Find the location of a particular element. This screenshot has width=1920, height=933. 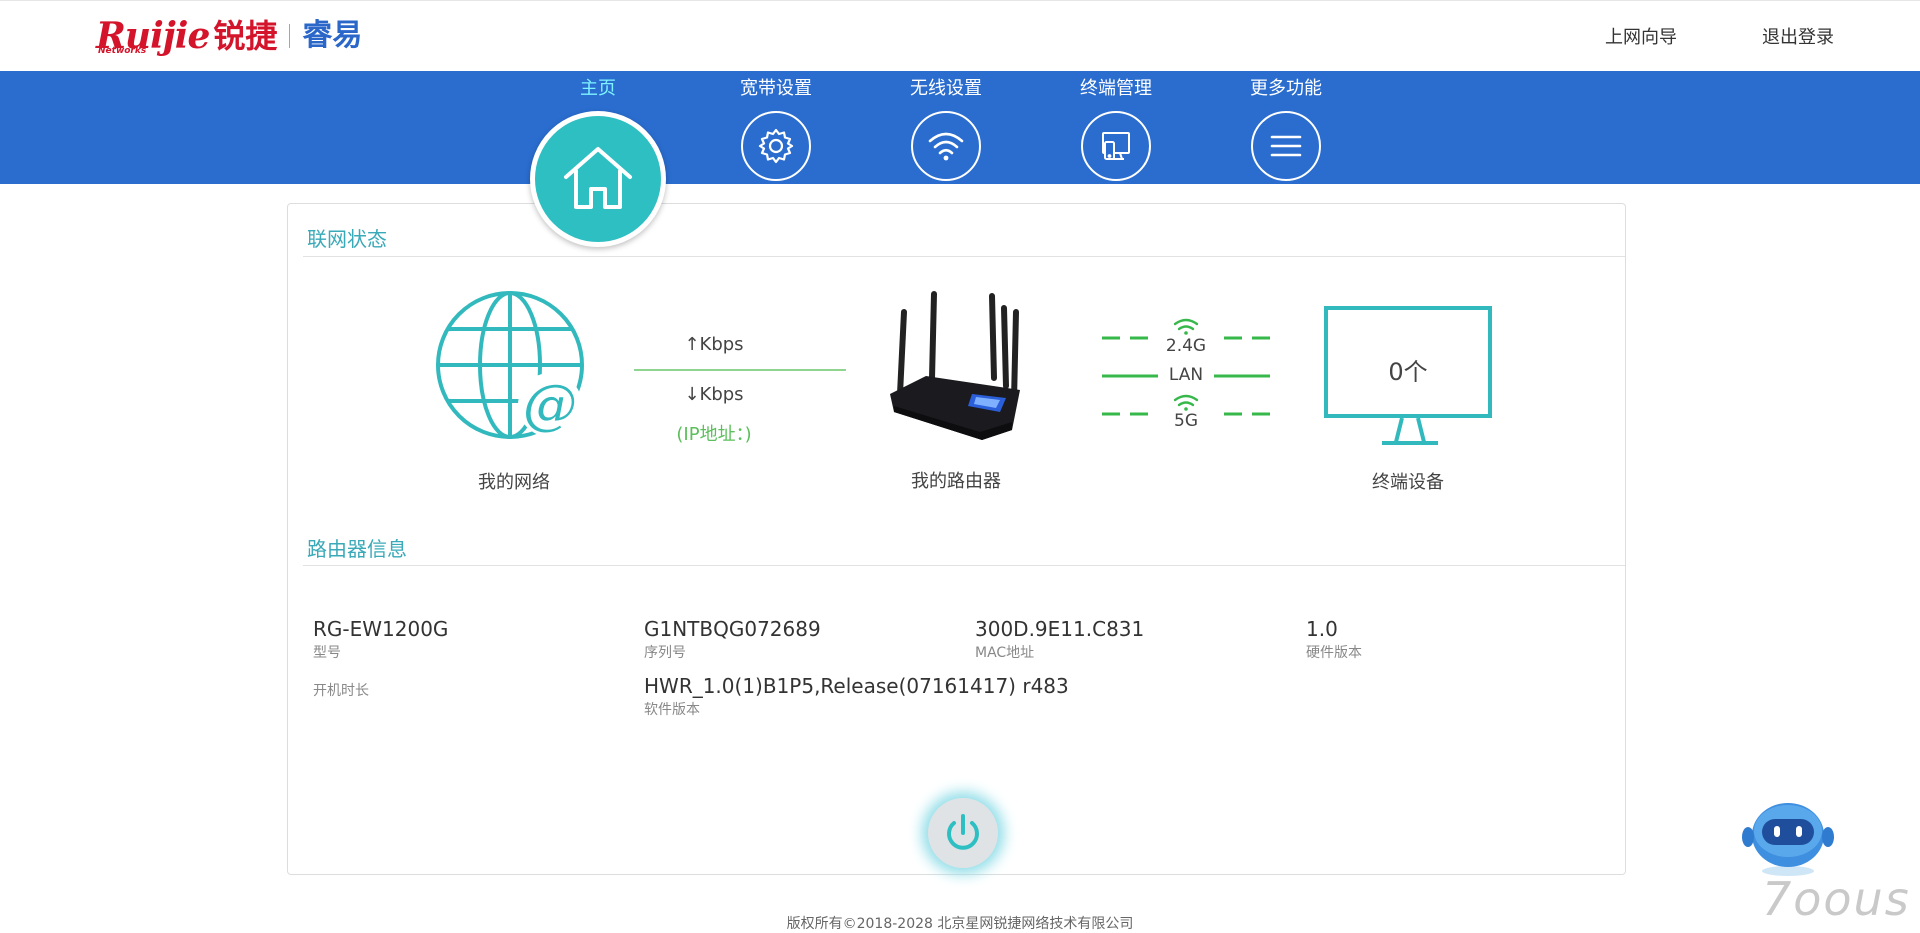

power-button is located at coordinates (963, 833).